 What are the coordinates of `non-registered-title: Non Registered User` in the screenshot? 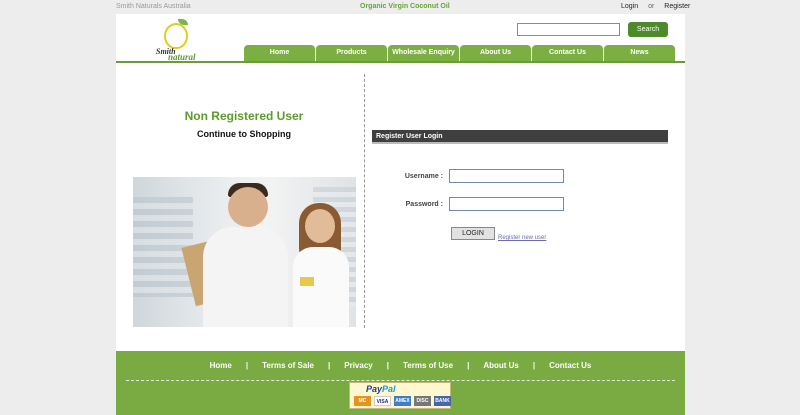 It's located at (244, 116).